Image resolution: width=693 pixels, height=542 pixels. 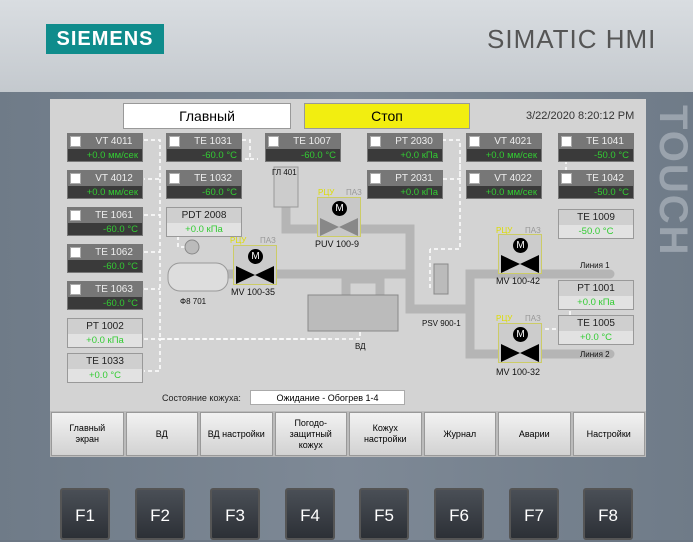 What do you see at coordinates (198, 277) in the screenshot?
I see `f8701-vessel` at bounding box center [198, 277].